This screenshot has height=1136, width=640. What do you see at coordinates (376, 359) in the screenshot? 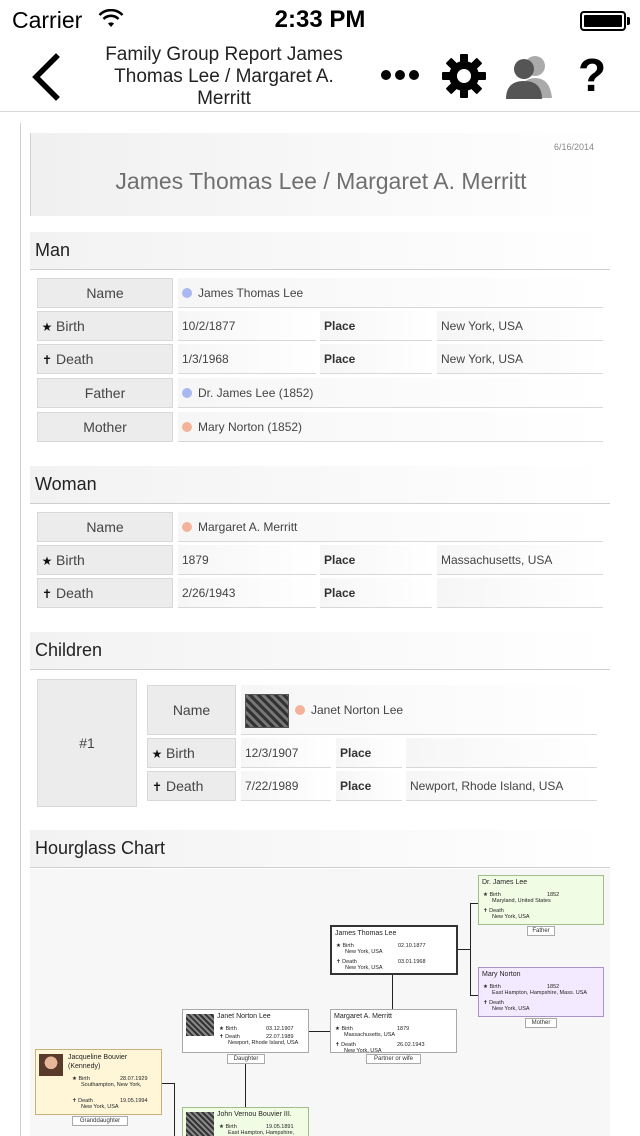
I see `man-death-place-label: Place` at bounding box center [376, 359].